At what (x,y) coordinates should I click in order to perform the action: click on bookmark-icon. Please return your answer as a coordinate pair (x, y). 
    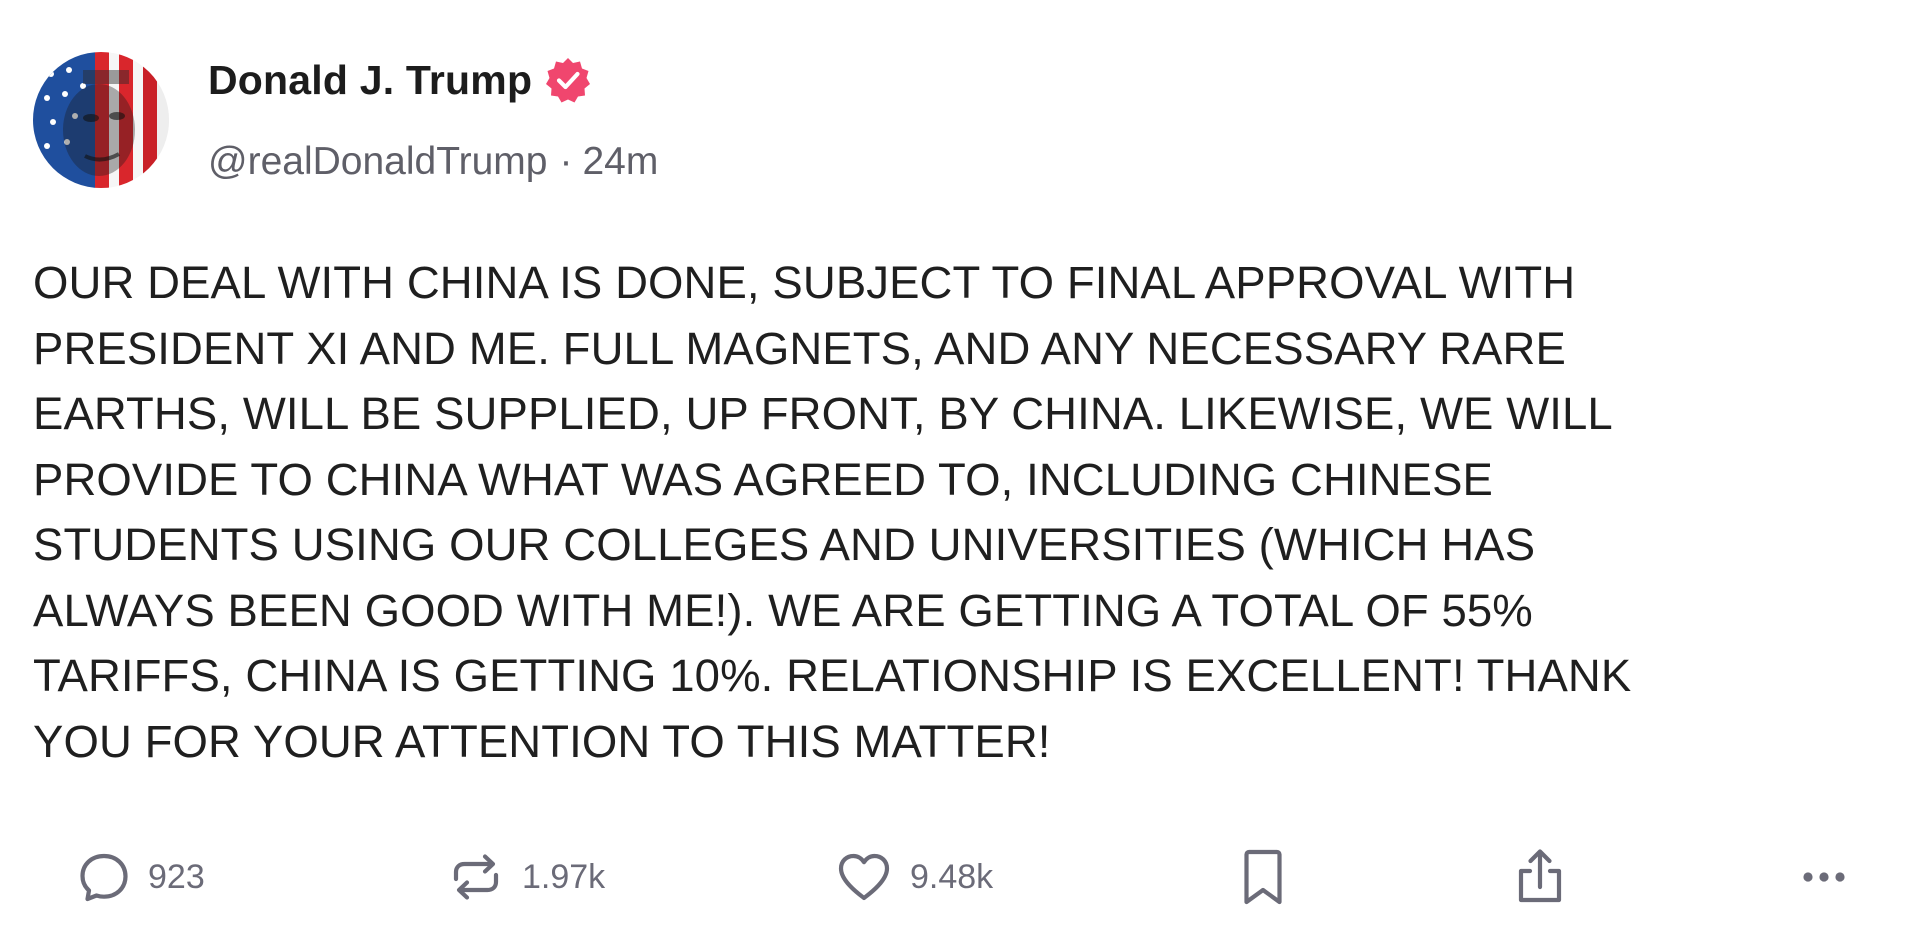
    Looking at the image, I should click on (1263, 877).